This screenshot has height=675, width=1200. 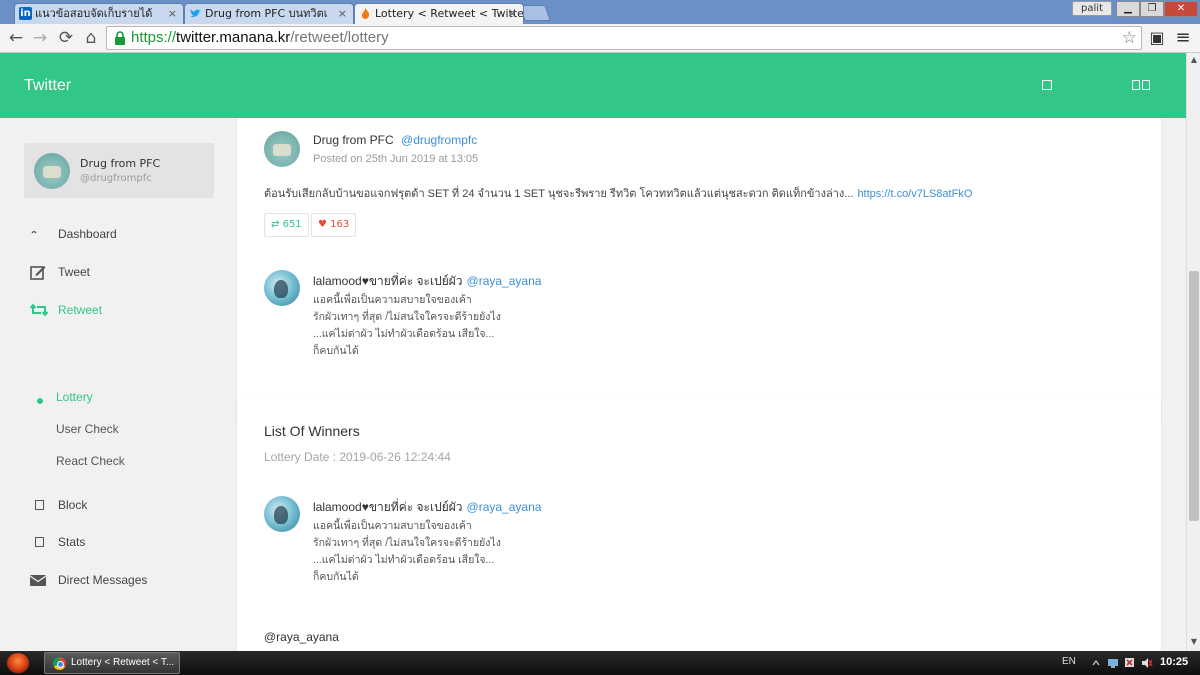 What do you see at coordinates (1152, 9) in the screenshot?
I see `maximize-button: ❐` at bounding box center [1152, 9].